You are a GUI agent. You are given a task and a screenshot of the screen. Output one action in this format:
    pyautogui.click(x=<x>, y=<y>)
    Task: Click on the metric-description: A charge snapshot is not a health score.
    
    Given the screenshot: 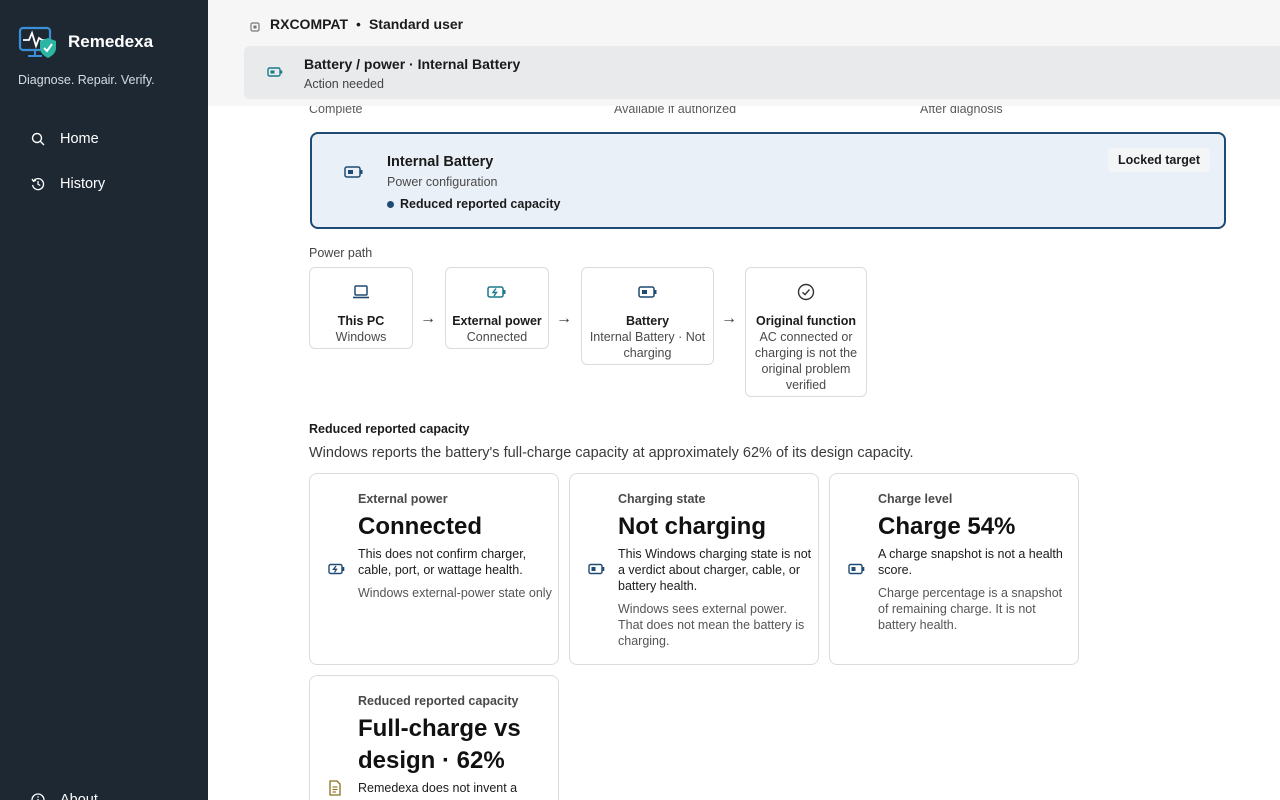 What is the action you would take?
    pyautogui.click(x=970, y=562)
    